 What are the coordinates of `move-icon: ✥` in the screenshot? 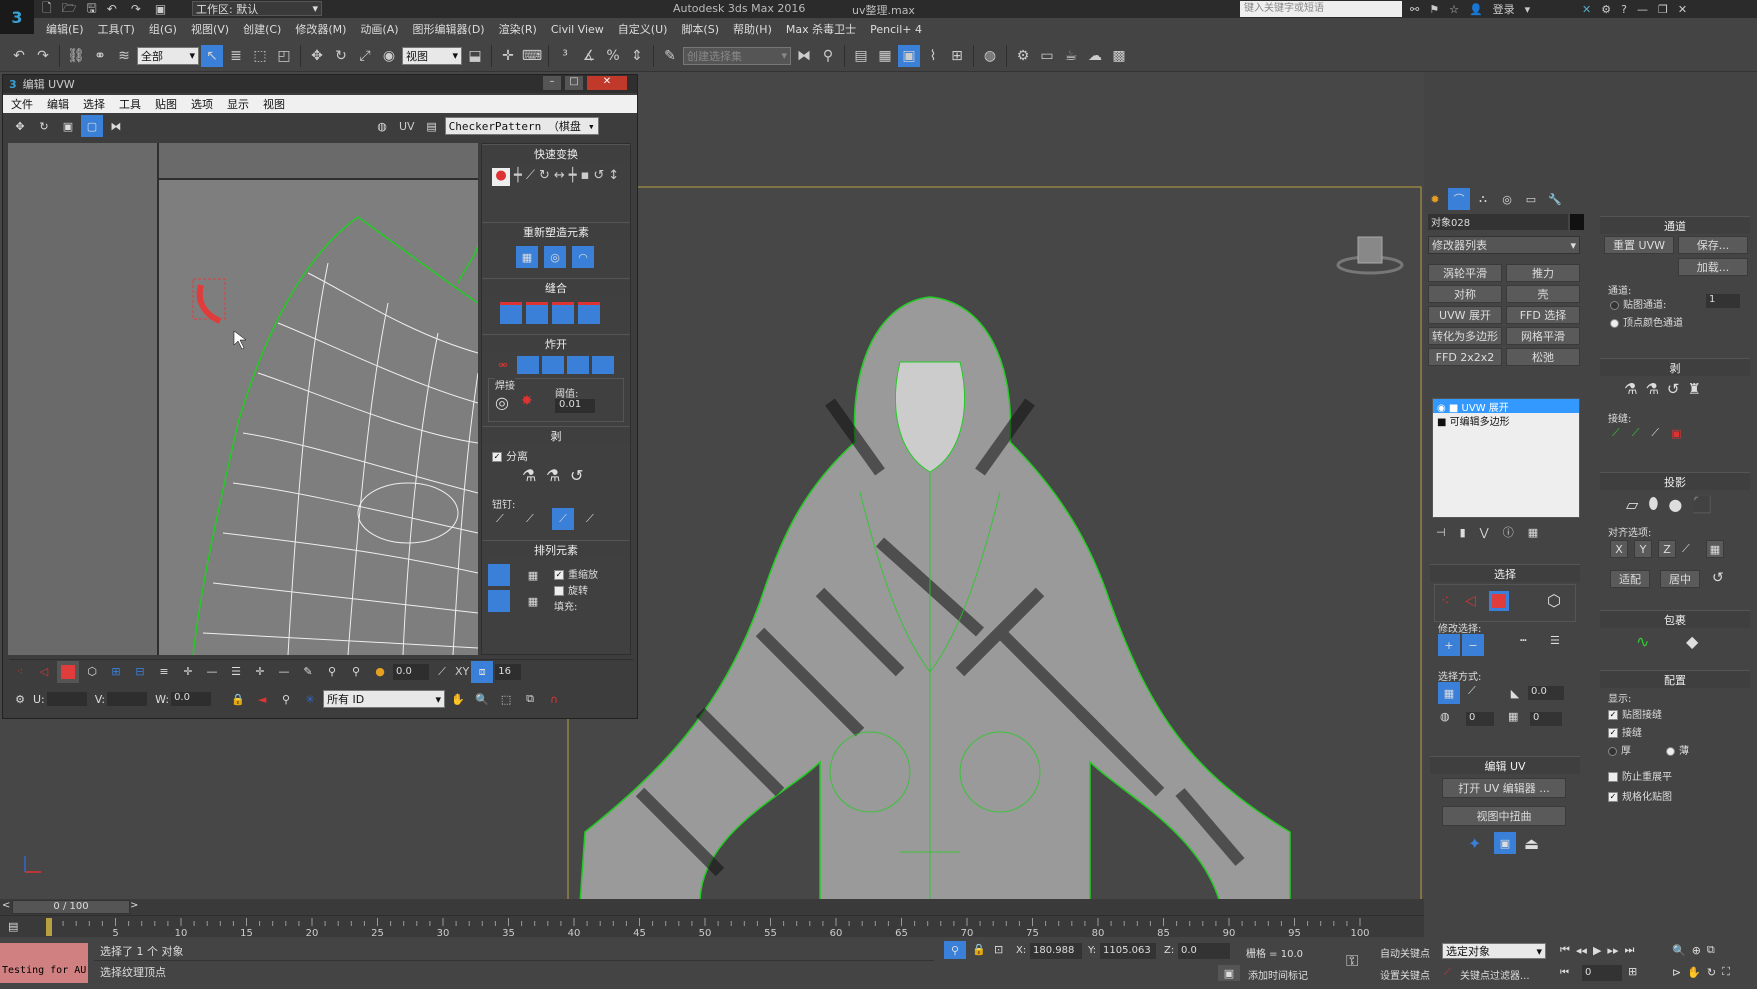 It's located at (317, 56).